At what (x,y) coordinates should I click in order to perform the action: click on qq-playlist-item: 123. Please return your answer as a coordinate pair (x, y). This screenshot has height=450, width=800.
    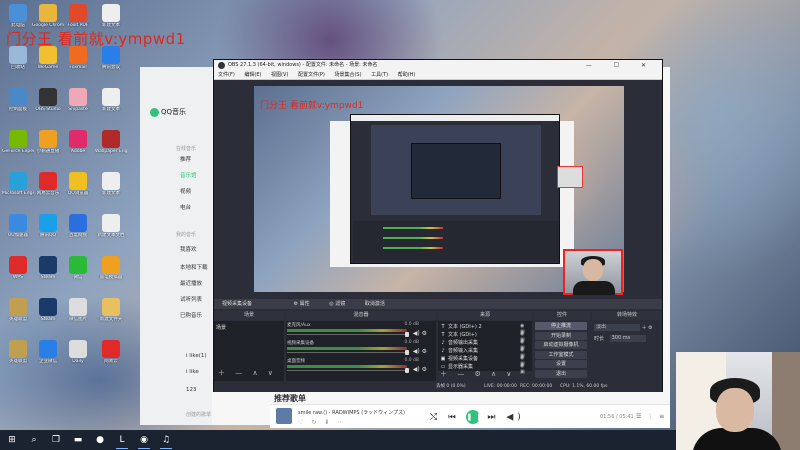
    Looking at the image, I should click on (191, 390).